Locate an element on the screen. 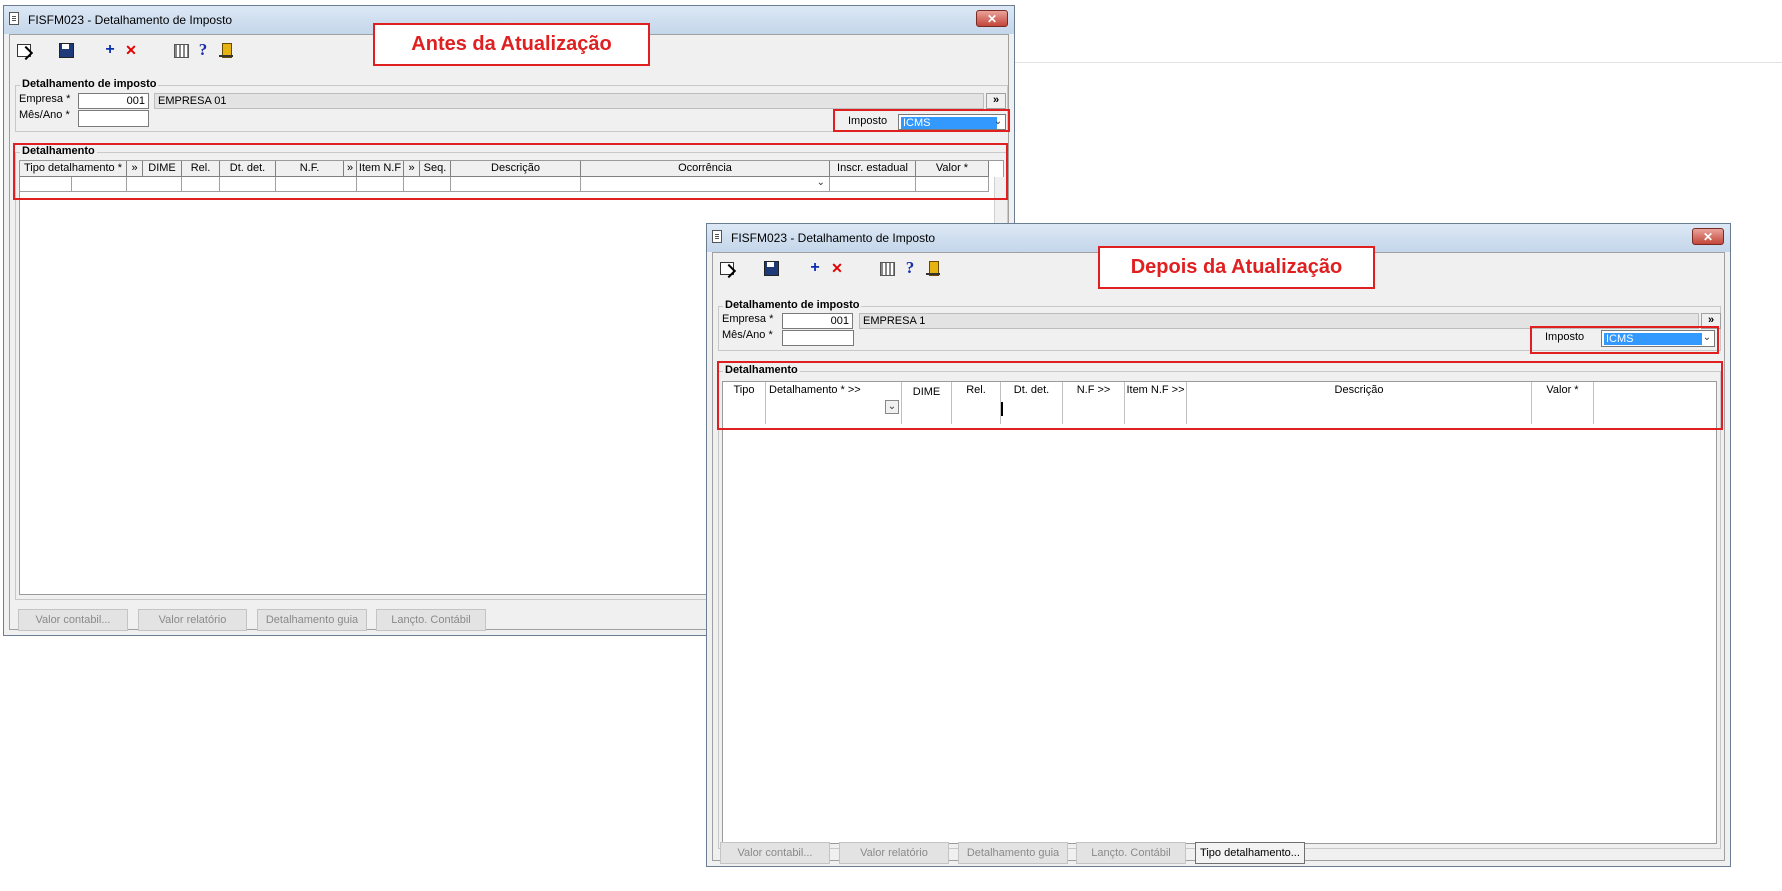 This screenshot has height=891, width=1782. empresa-name-field: EMPRESA 01 is located at coordinates (569, 101).